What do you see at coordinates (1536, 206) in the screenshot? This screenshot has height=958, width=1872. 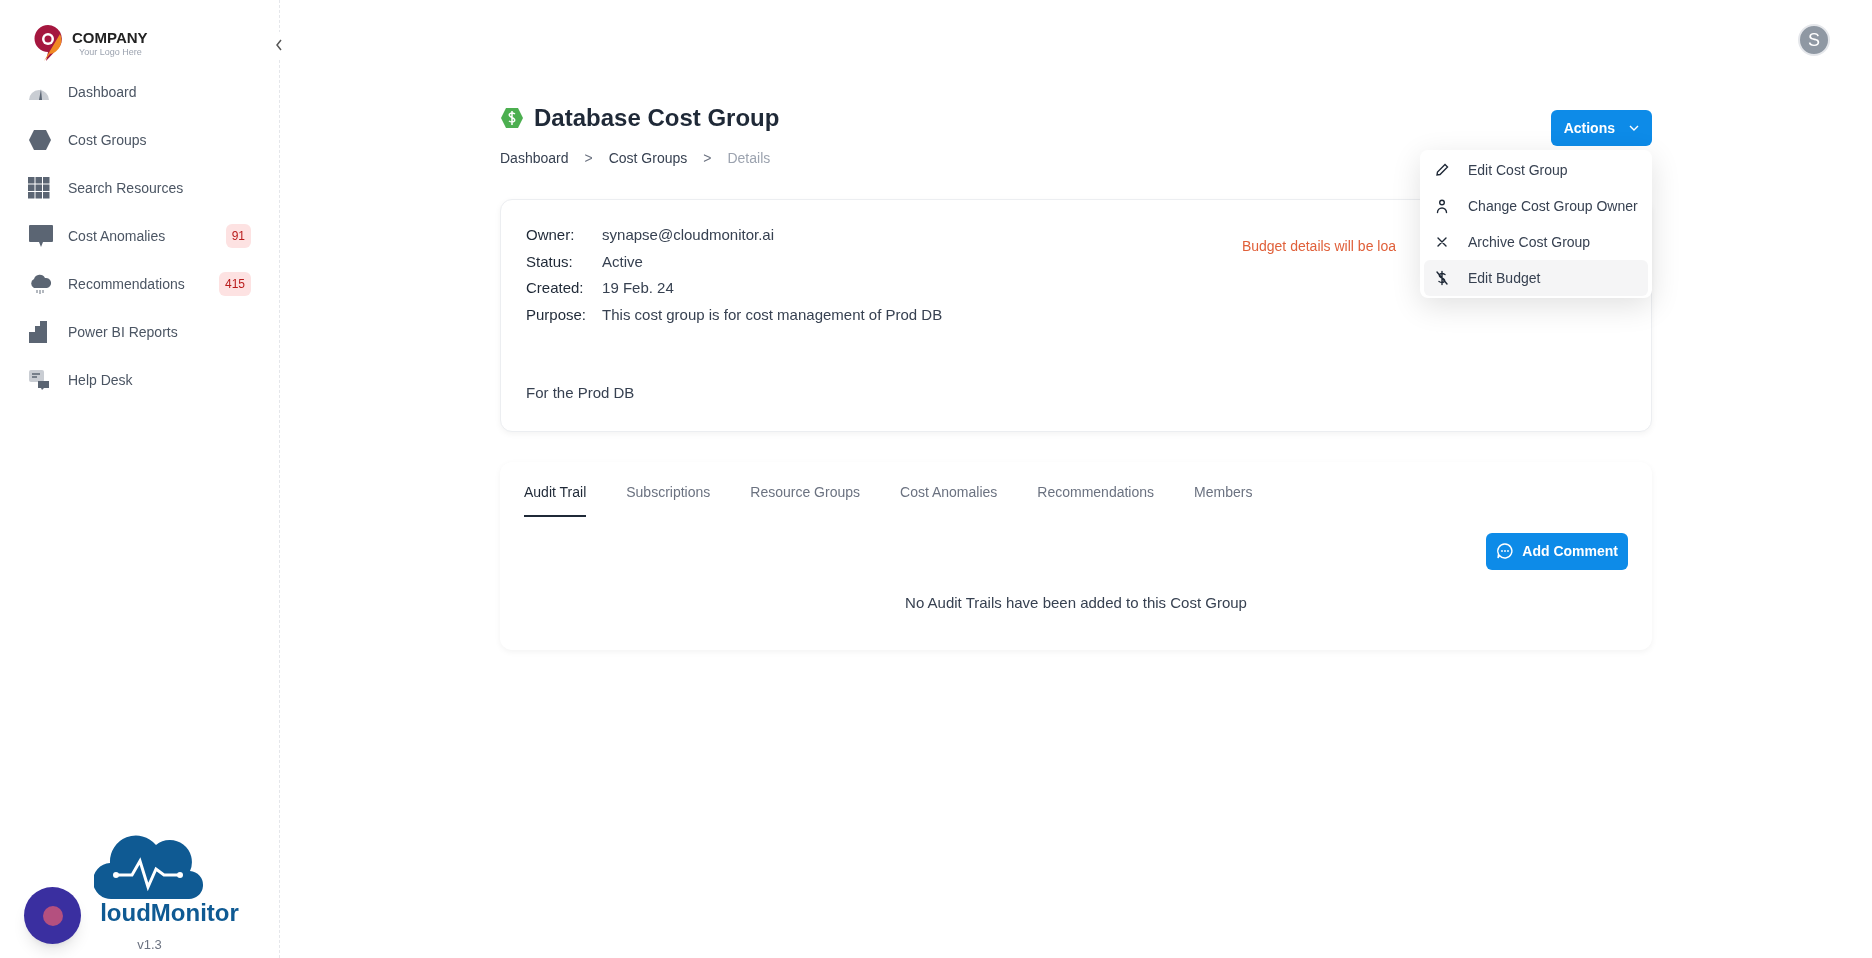 I see `menu-item: Change Cost Group Owner` at bounding box center [1536, 206].